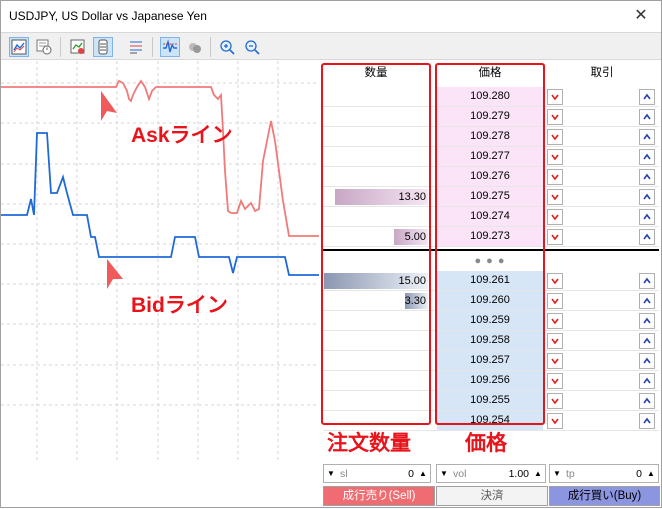 The height and width of the screenshot is (509, 662). I want to click on price-highlight-box, so click(490, 244).